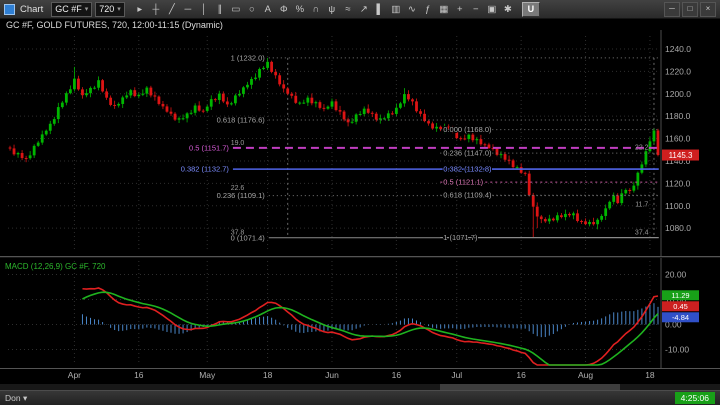  I want to click on time-axis-label: Apr, so click(74, 375).